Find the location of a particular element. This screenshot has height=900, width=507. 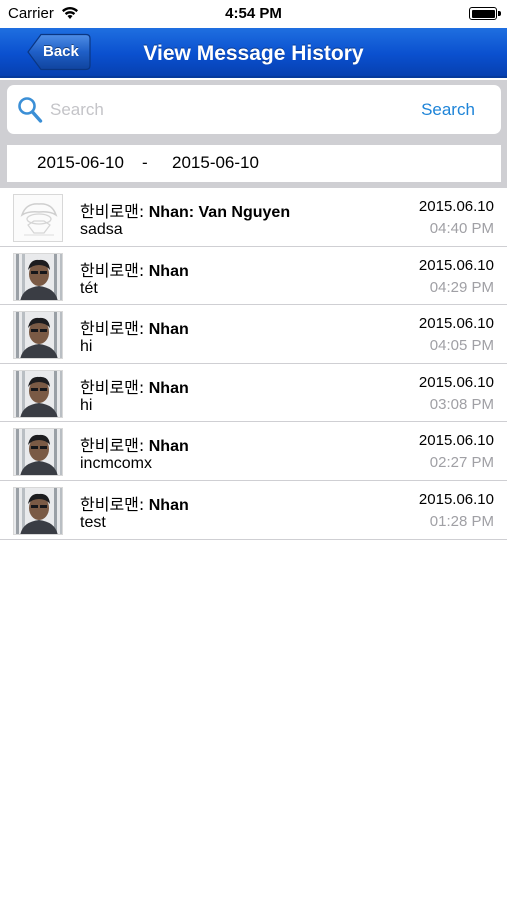

page-title: View Message History is located at coordinates (253, 53).